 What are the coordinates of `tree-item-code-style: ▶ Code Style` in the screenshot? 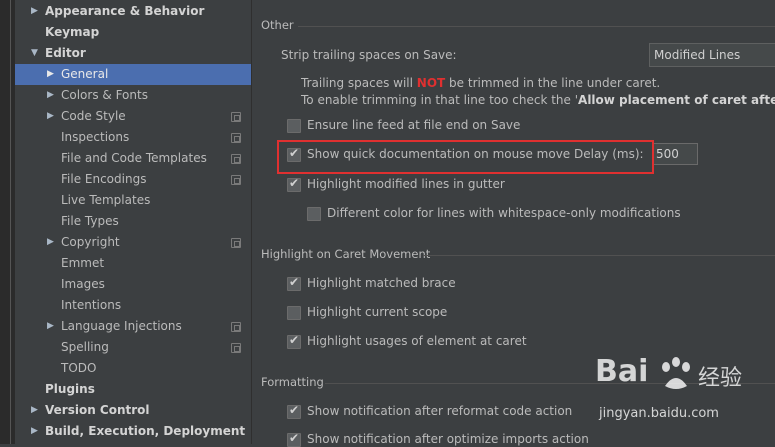 It's located at (133, 116).